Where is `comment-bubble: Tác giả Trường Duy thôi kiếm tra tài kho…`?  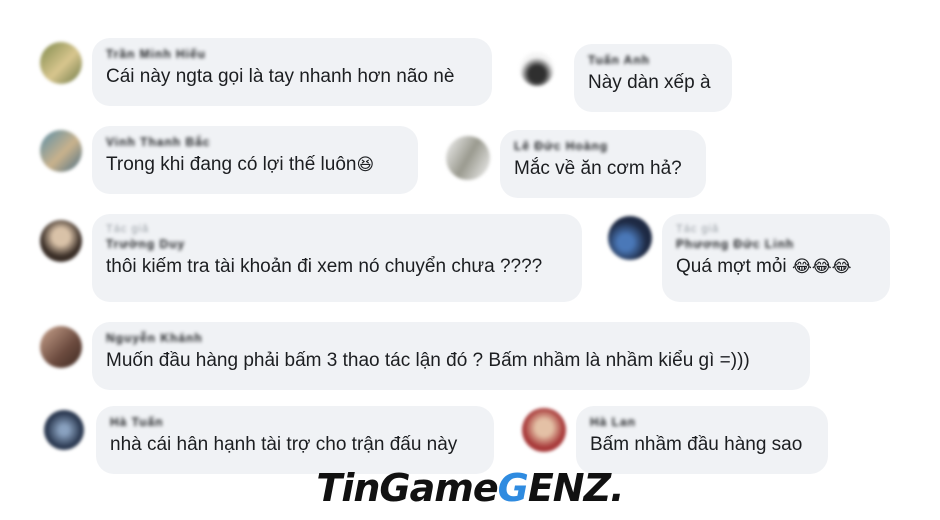 comment-bubble: Tác giả Trường Duy thôi kiếm tra tài kho… is located at coordinates (337, 258).